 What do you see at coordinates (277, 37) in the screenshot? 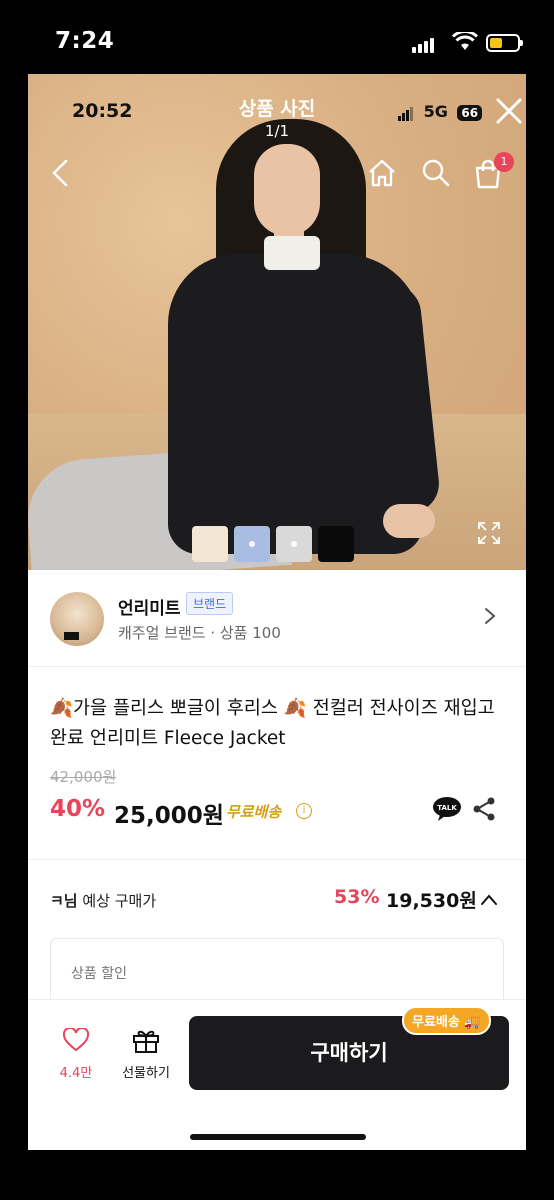
I see `phone-status-bar: 7:24` at bounding box center [277, 37].